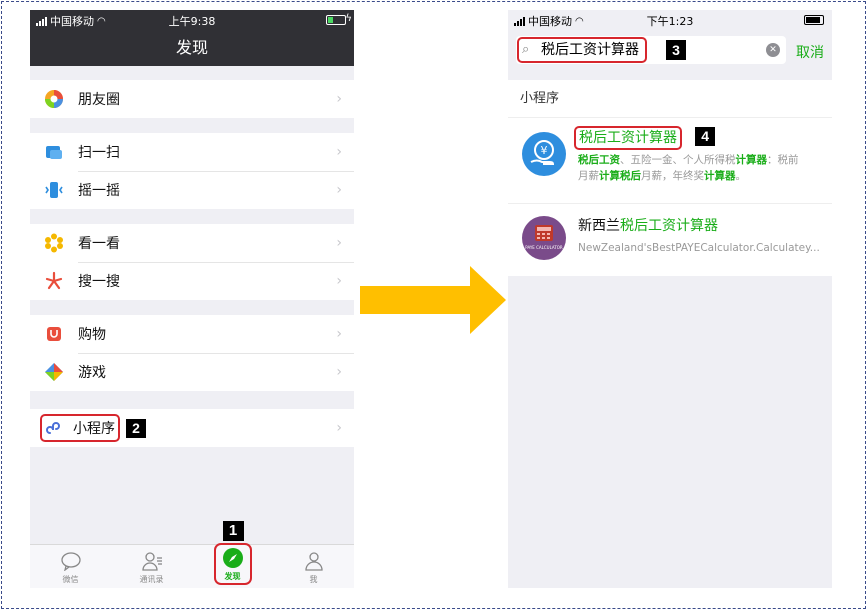 The height and width of the screenshot is (610, 867). I want to click on discover-tab-highlight: 发现, so click(232, 564).